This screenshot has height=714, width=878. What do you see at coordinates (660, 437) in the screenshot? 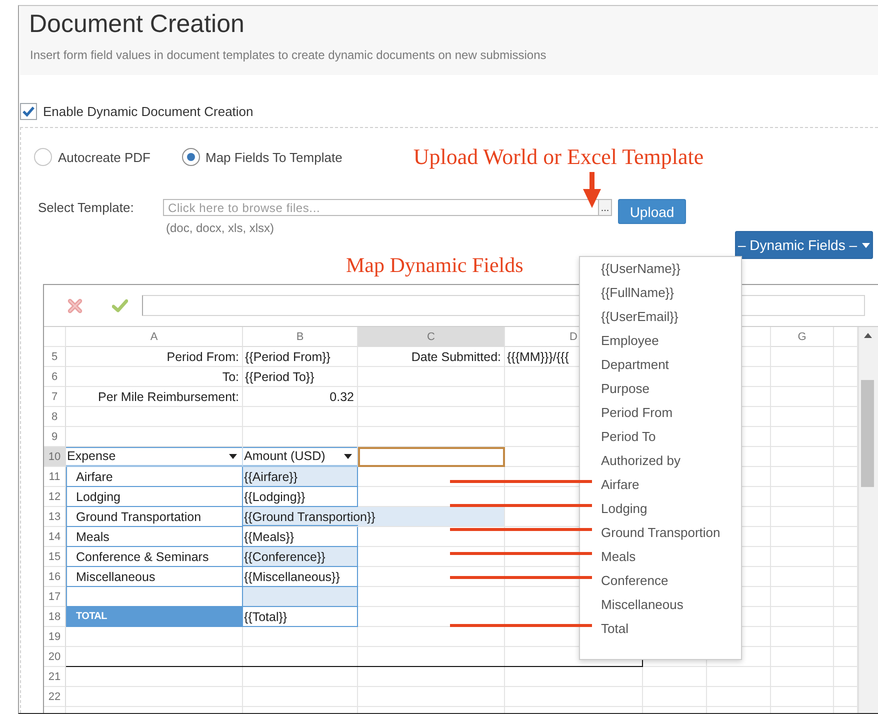
I see `menu-item: Period To` at bounding box center [660, 437].